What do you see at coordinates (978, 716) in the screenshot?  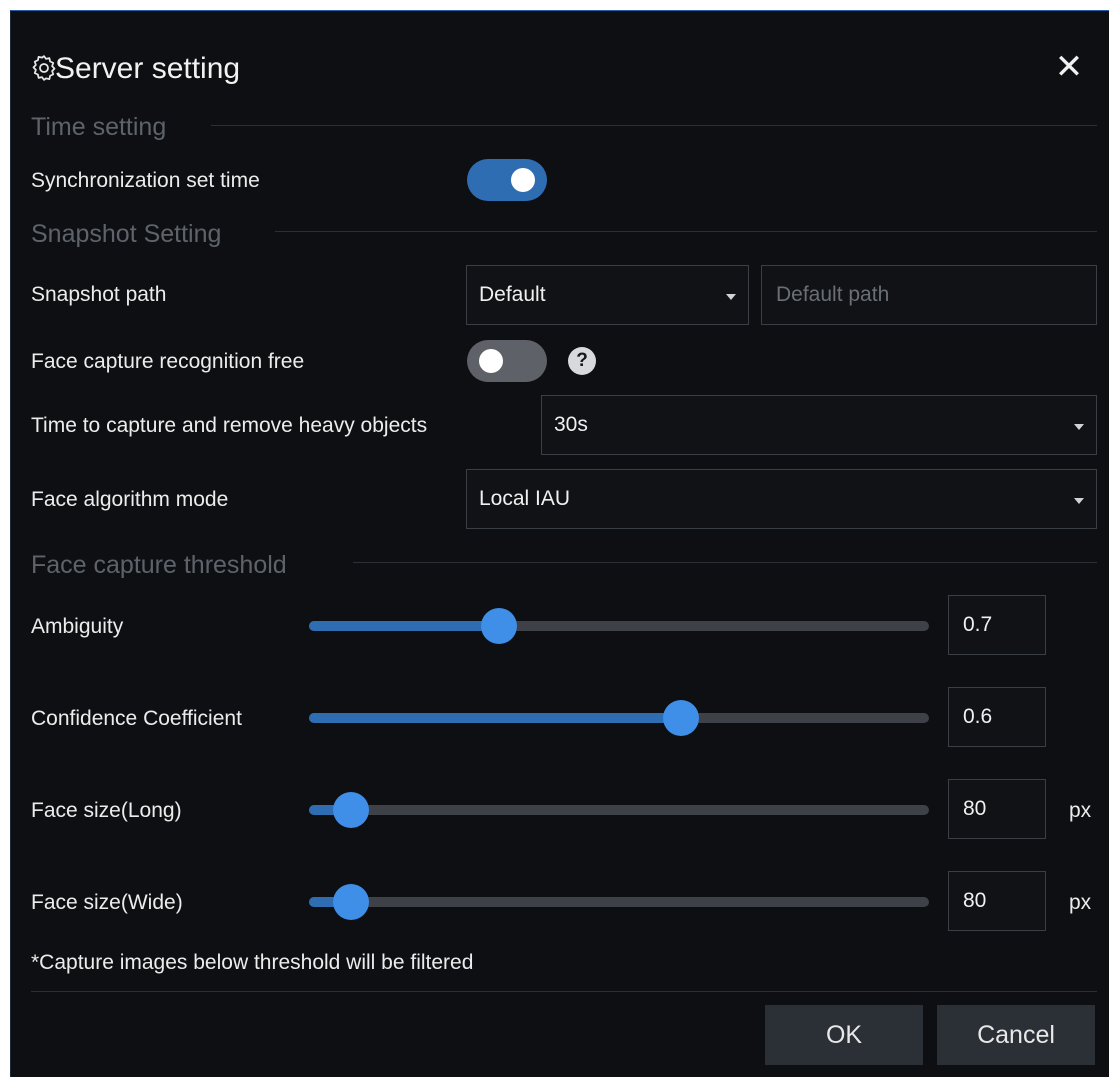 I see `confidence-value: 0.6` at bounding box center [978, 716].